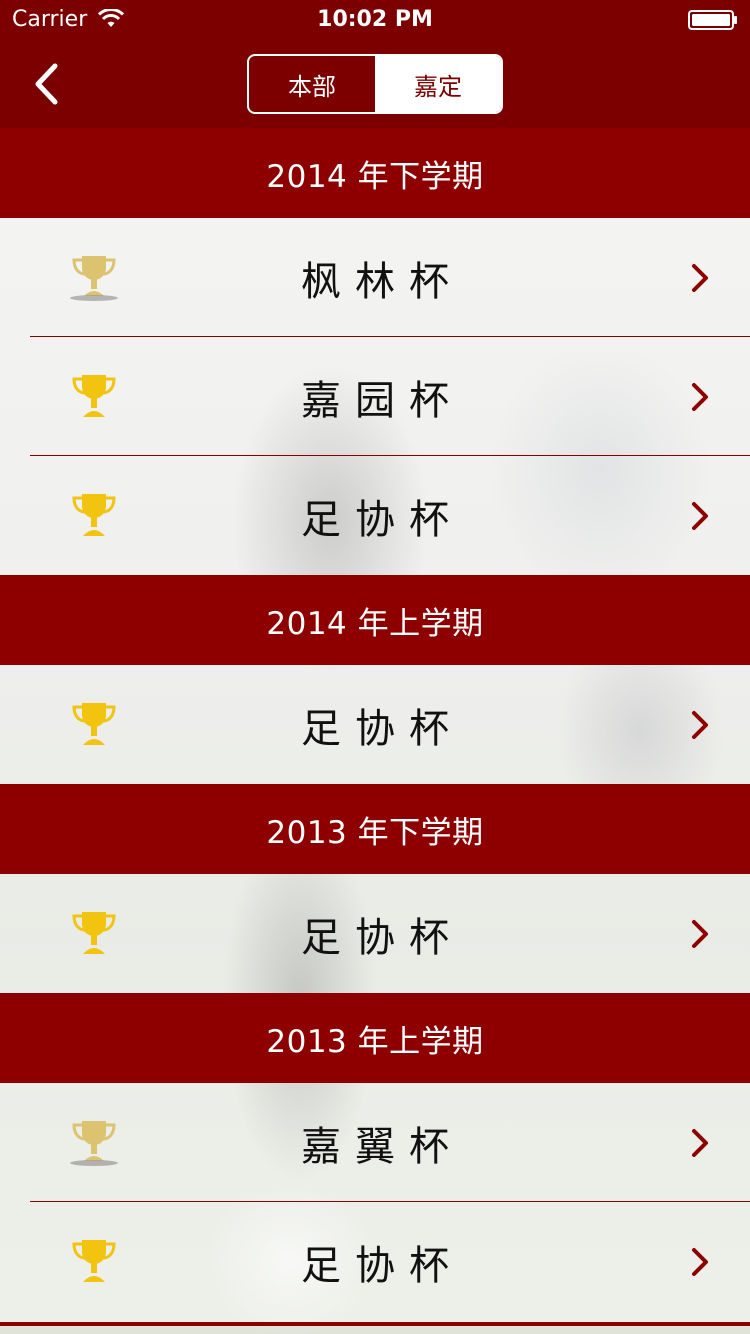 This screenshot has height=1334, width=750. I want to click on list-item: 枫林杯, so click(375, 277).